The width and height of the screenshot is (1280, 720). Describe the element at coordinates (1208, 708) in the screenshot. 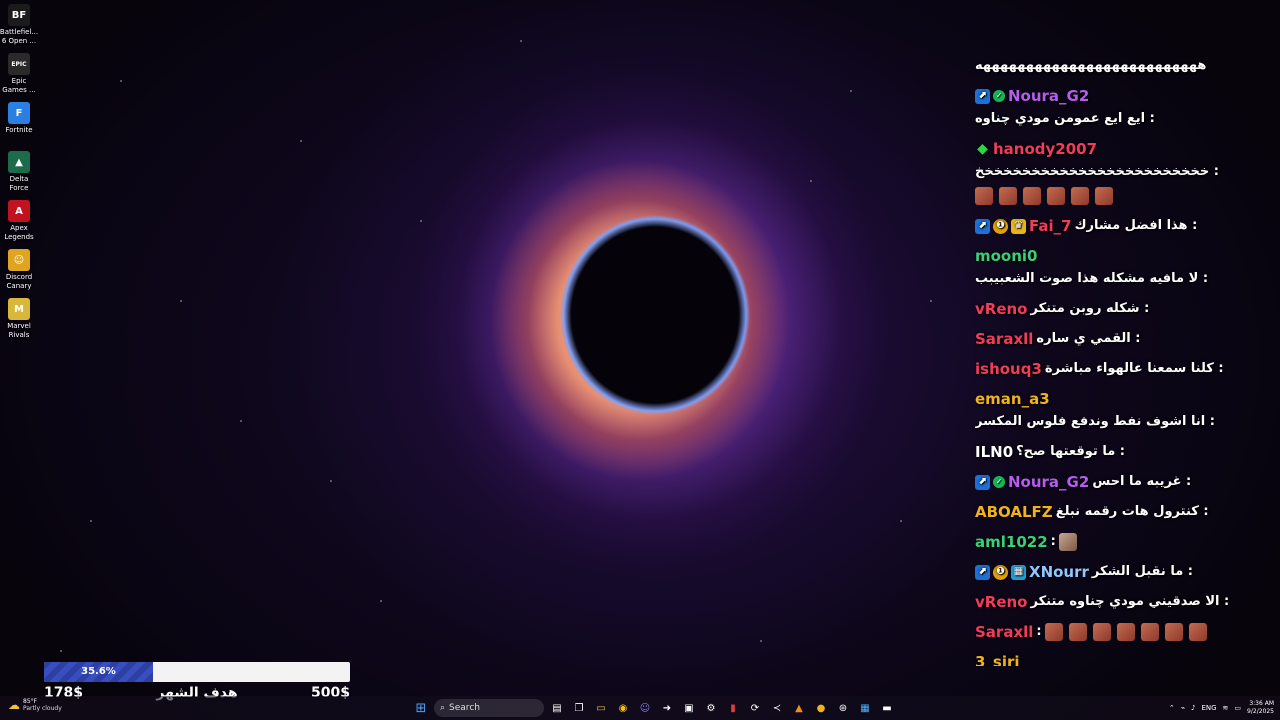

I see `language-indicator: ENG` at that location.